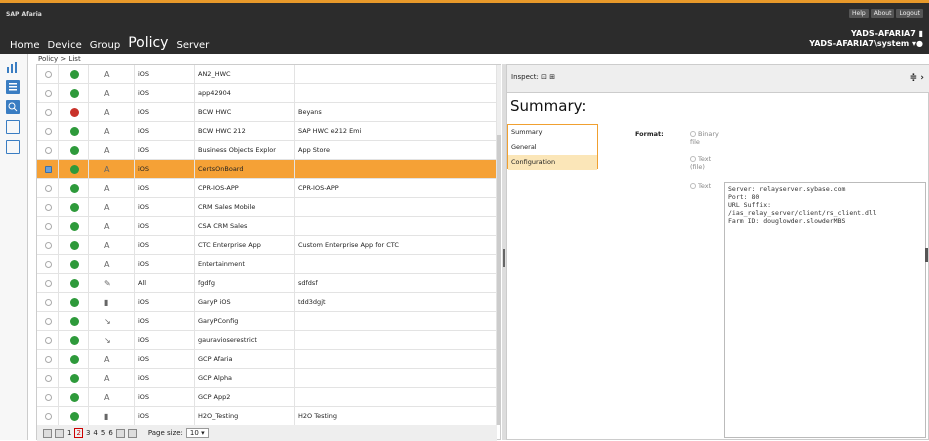 This screenshot has width=929, height=441. I want to click on first-page-button, so click(47, 433).